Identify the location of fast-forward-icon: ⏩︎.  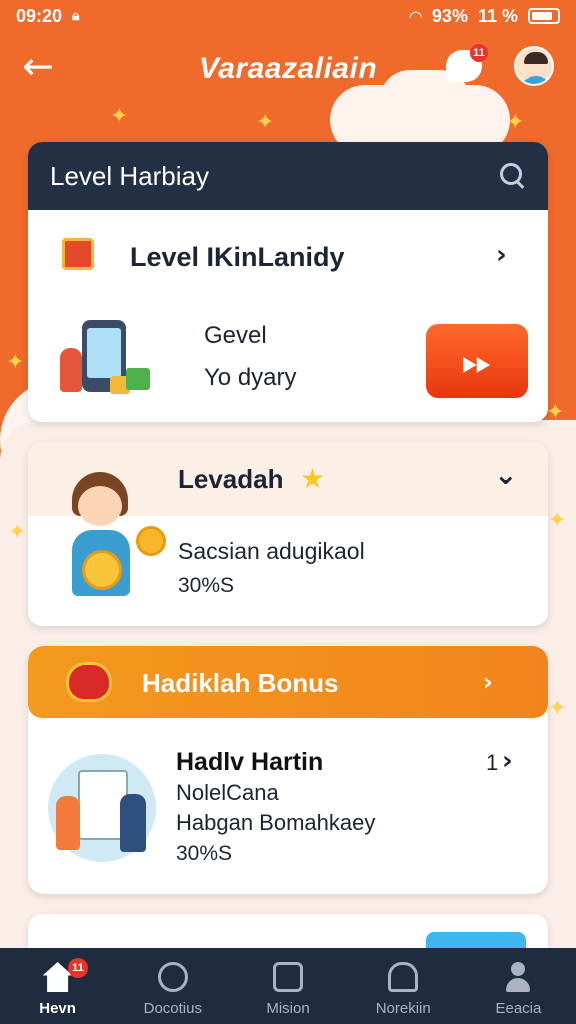
(477, 360).